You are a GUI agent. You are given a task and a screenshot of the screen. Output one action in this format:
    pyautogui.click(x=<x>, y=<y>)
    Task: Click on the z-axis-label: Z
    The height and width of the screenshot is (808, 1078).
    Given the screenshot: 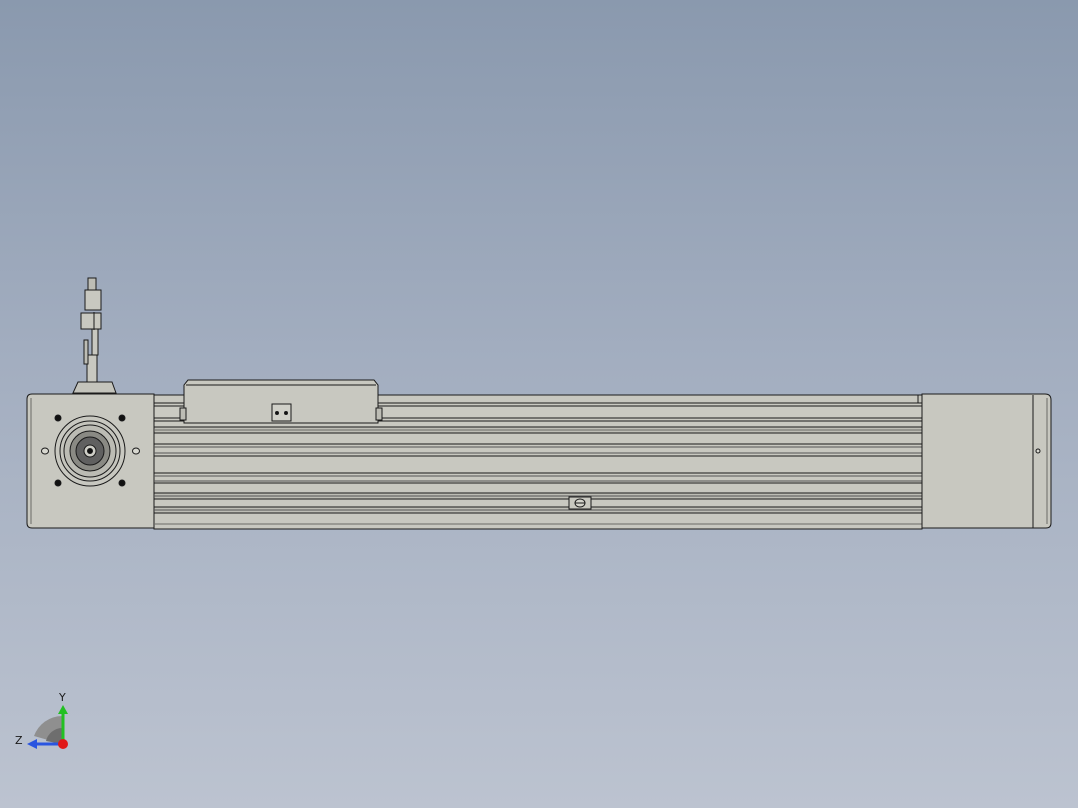 What is the action you would take?
    pyautogui.click(x=19, y=740)
    